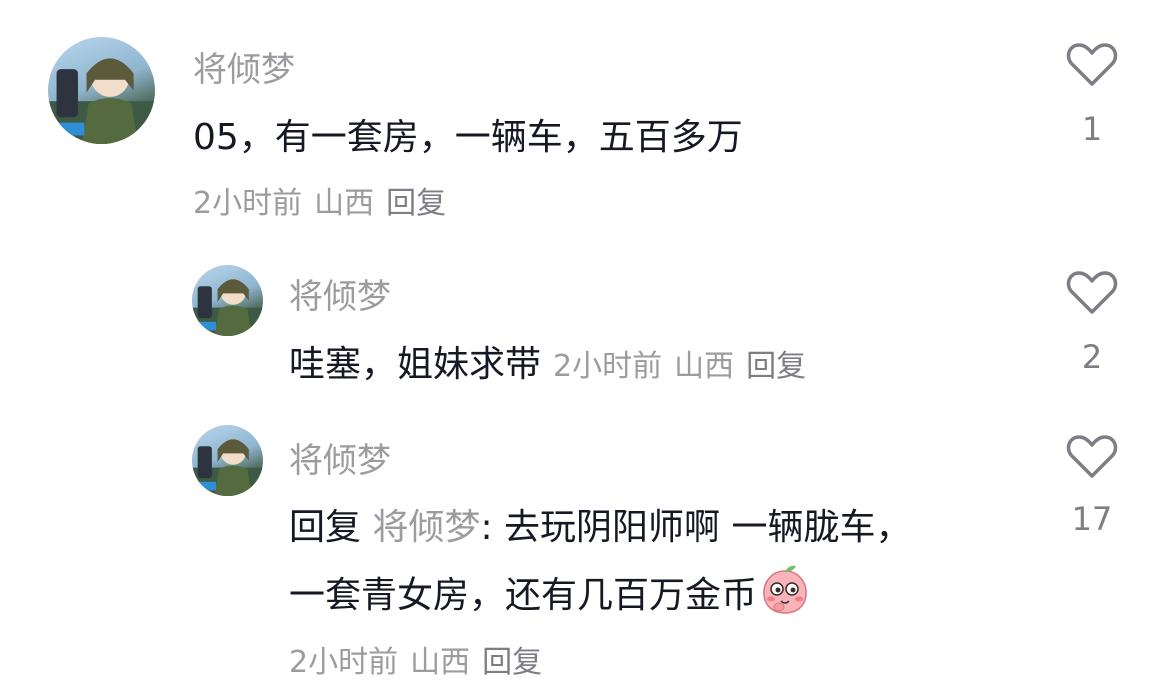  Describe the element at coordinates (785, 589) in the screenshot. I see `peach-shy-emoji-icon` at that location.